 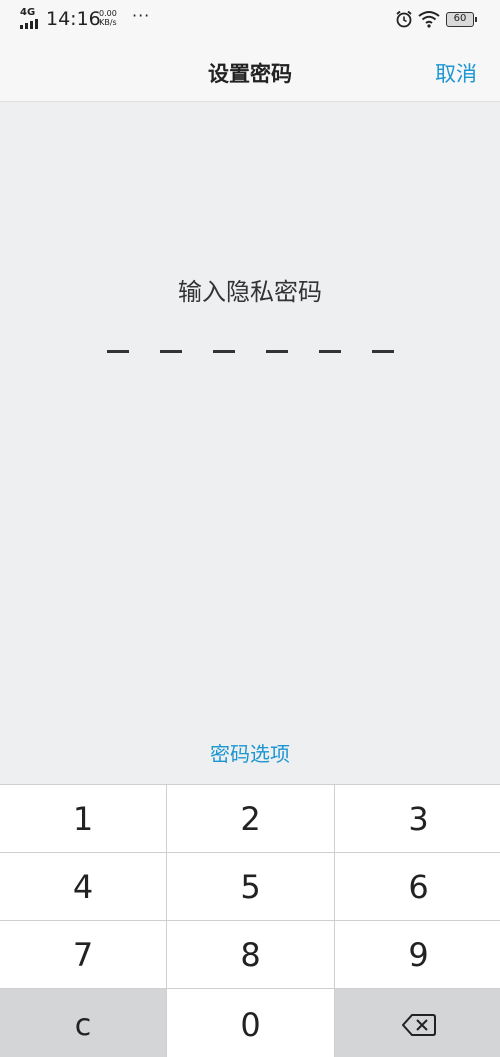 What do you see at coordinates (250, 1023) in the screenshot?
I see `key-0: 0` at bounding box center [250, 1023].